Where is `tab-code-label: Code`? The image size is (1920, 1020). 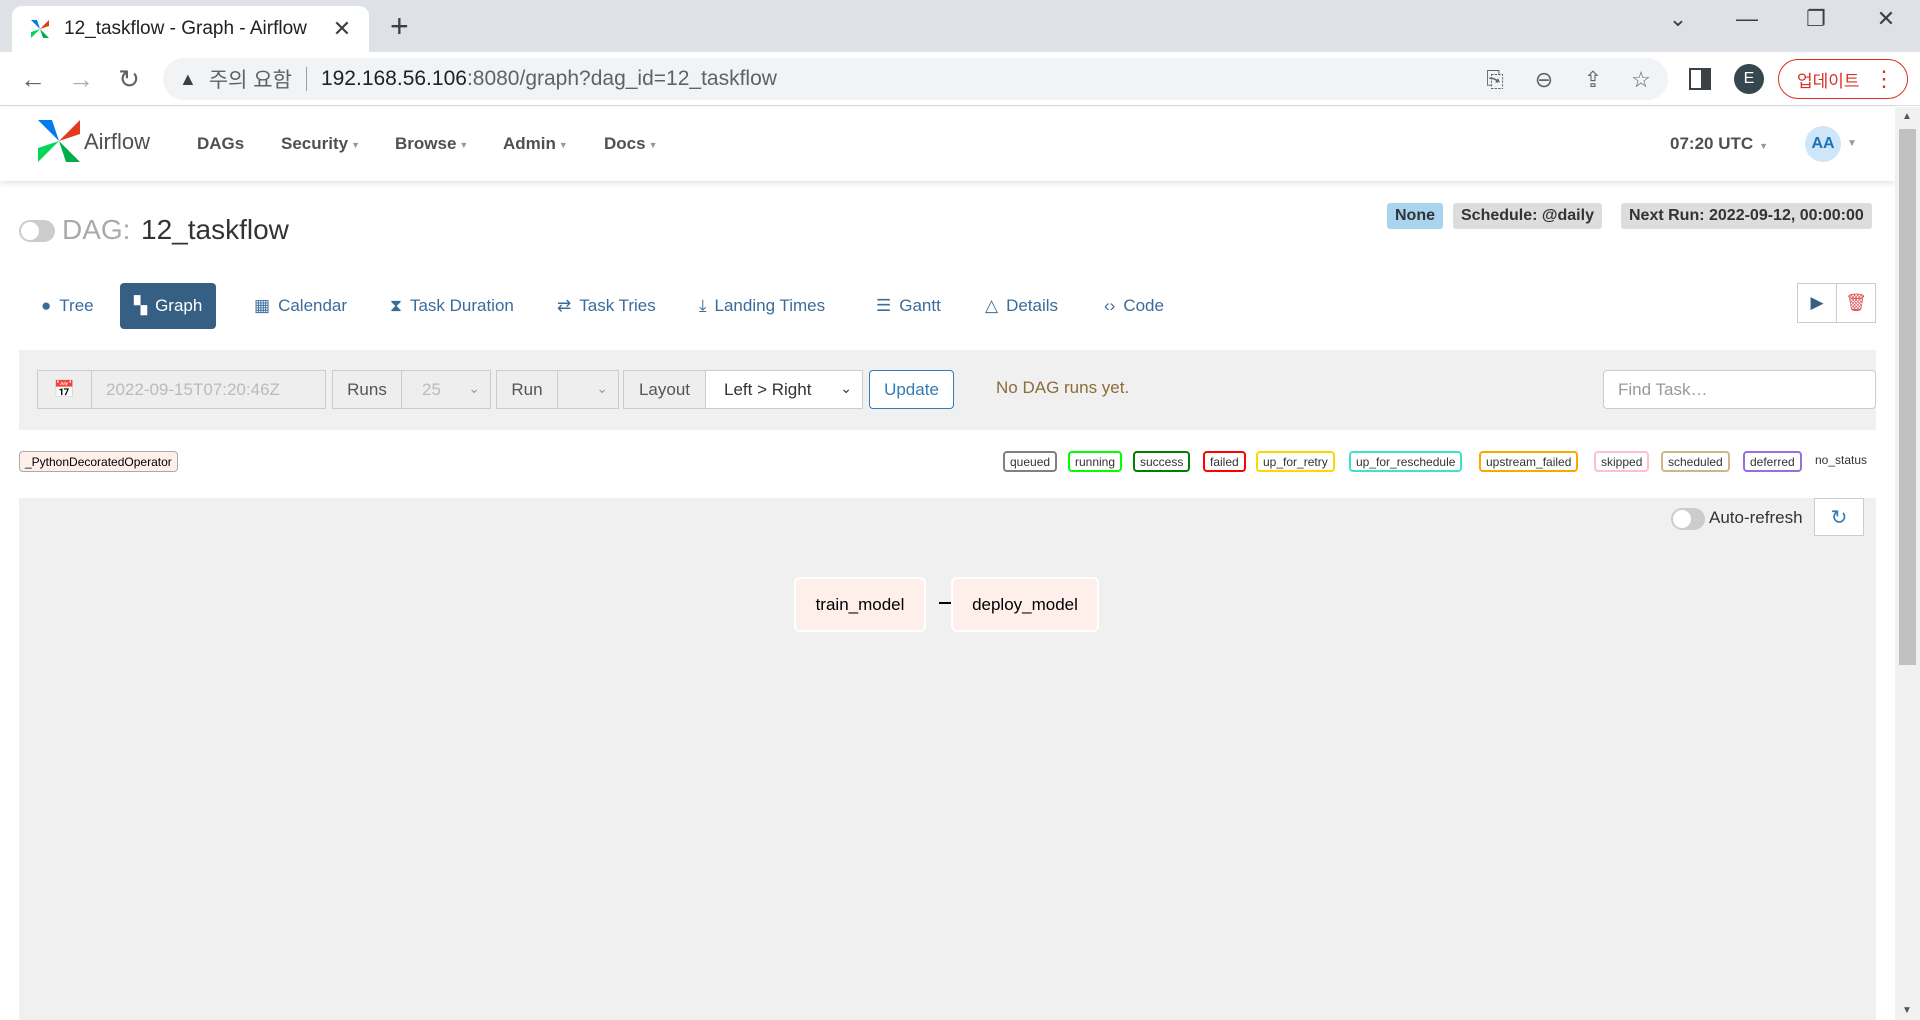
tab-code-label: Code is located at coordinates (1143, 305).